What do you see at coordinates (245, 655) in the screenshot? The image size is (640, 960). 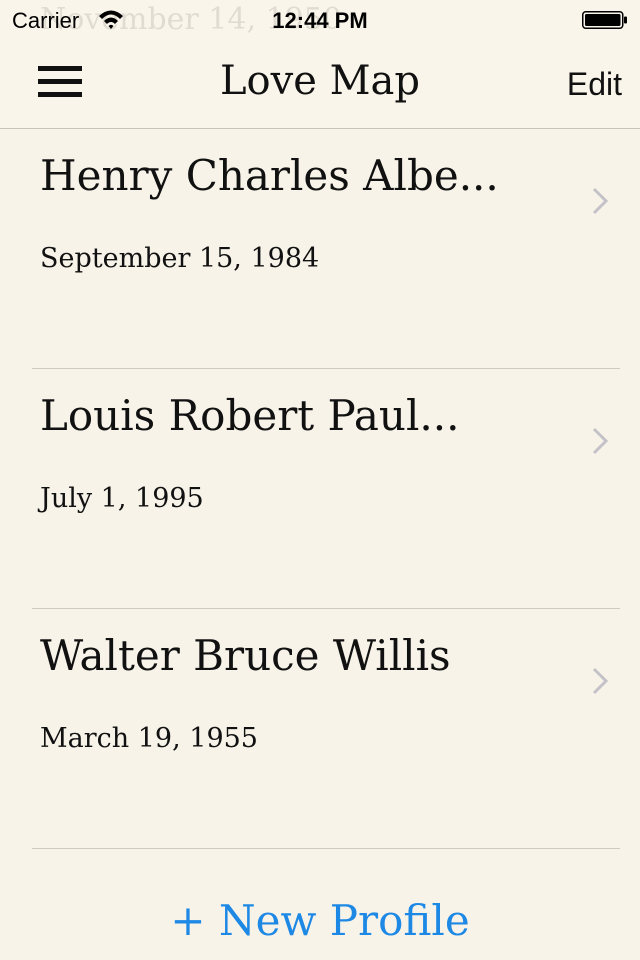 I see `profile-name: Walter Bruce Willis` at bounding box center [245, 655].